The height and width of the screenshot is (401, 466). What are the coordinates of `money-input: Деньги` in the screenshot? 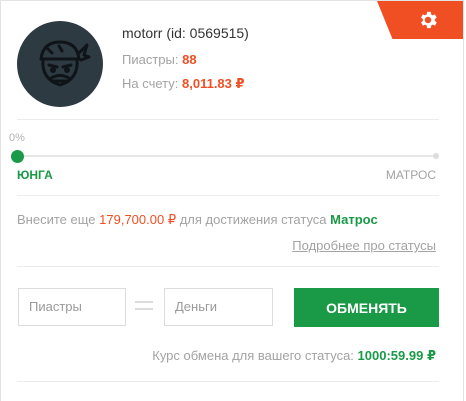 It's located at (218, 307).